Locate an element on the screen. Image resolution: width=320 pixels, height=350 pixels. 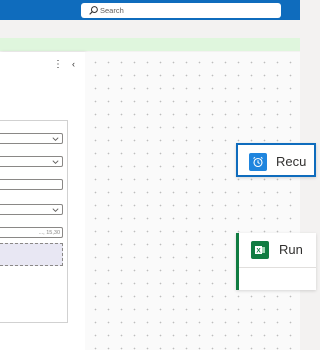
recurrence-trigger-card: Recu is located at coordinates (276, 160).